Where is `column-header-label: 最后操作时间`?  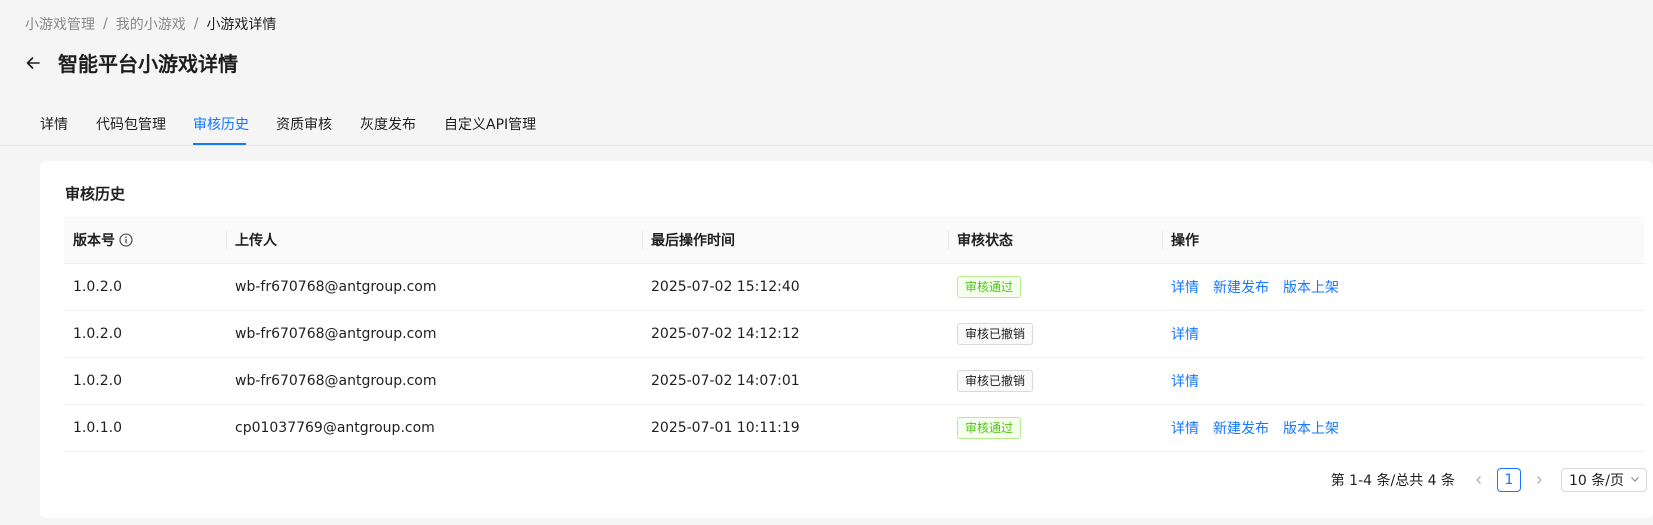
column-header-label: 最后操作时间 is located at coordinates (693, 240).